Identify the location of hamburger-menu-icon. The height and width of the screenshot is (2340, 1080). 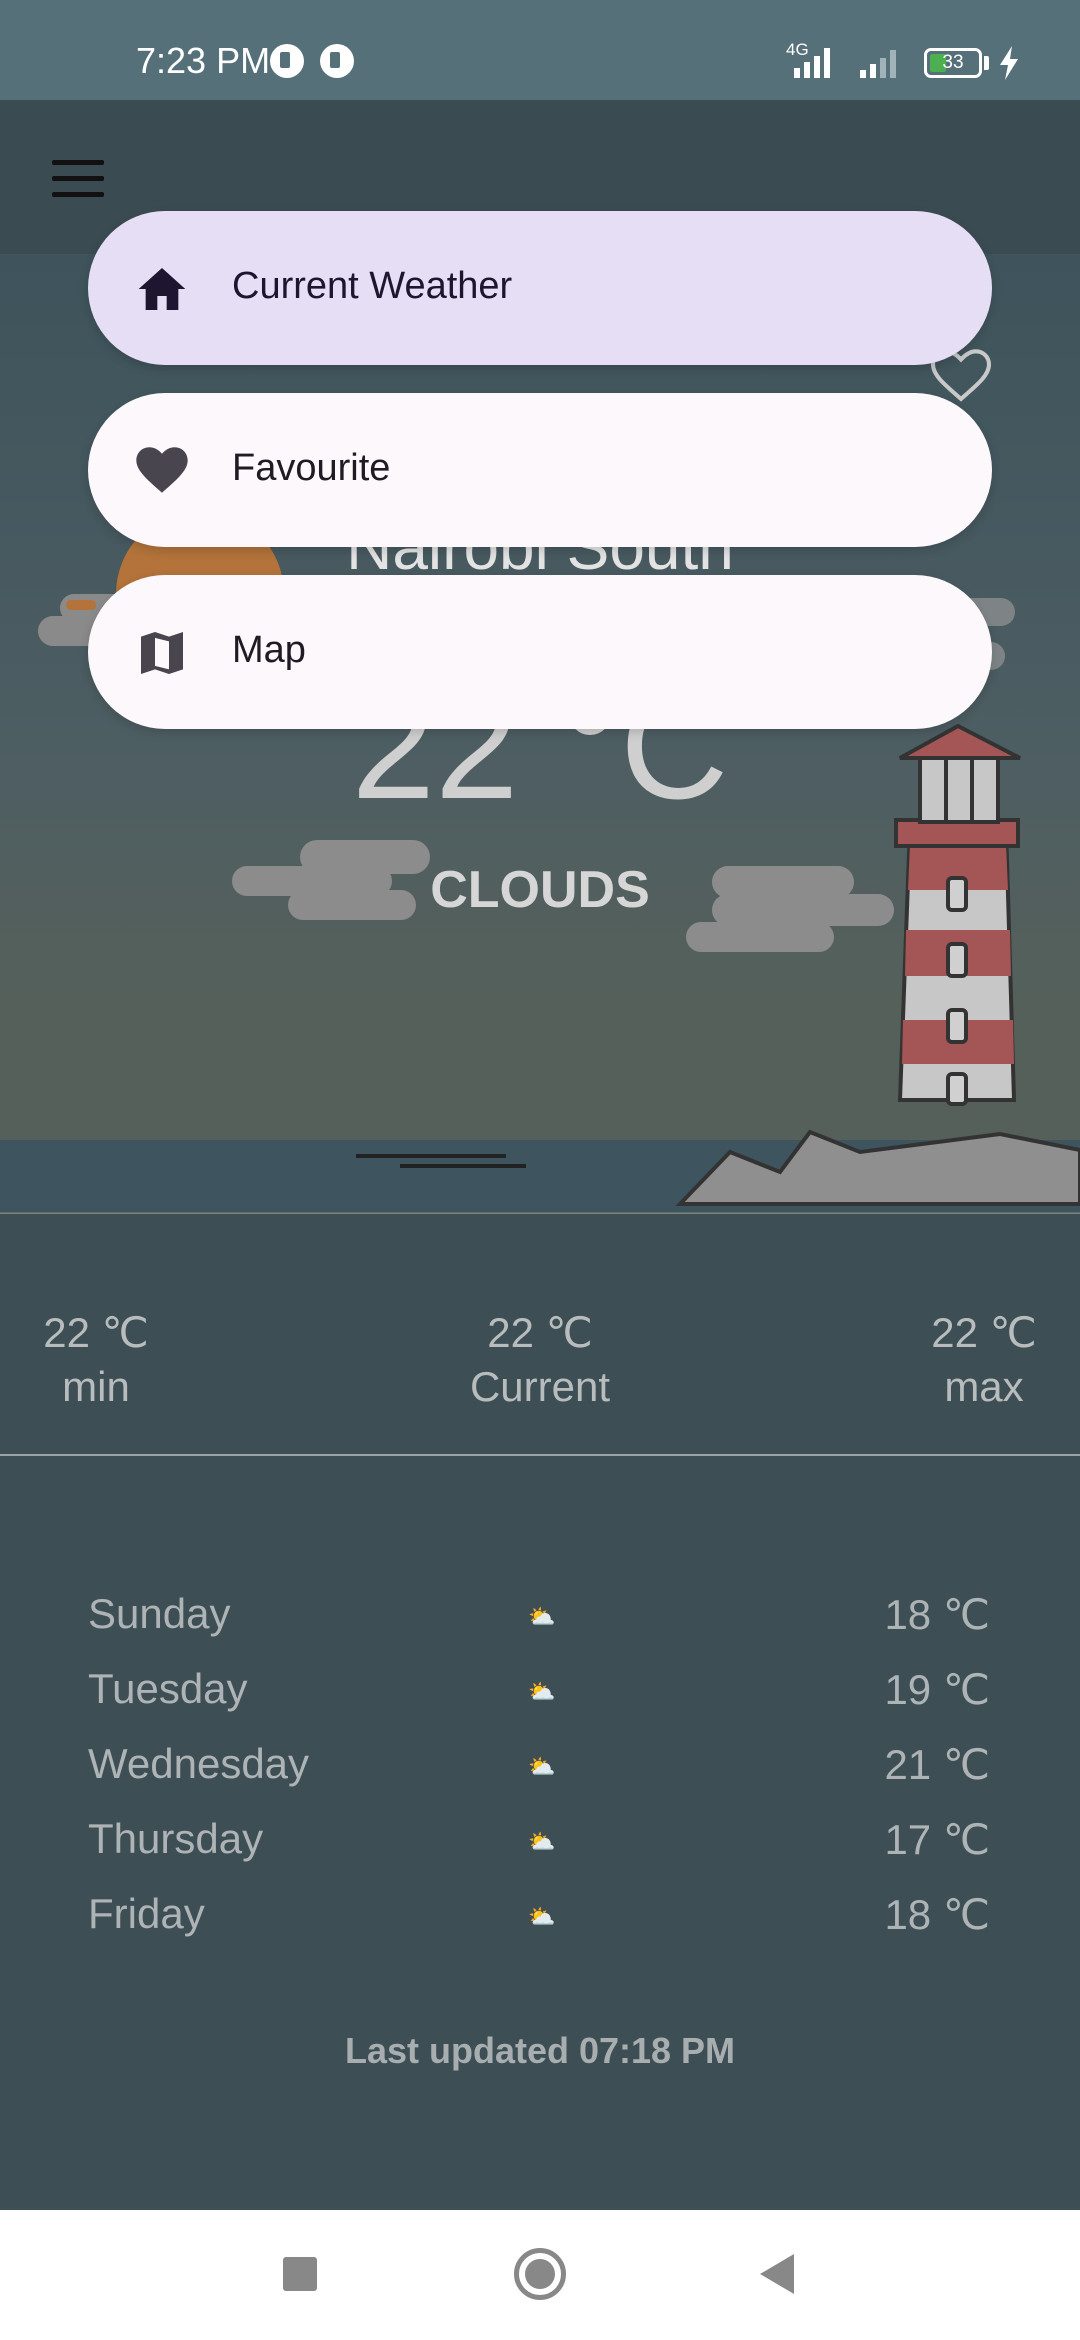
(78, 179).